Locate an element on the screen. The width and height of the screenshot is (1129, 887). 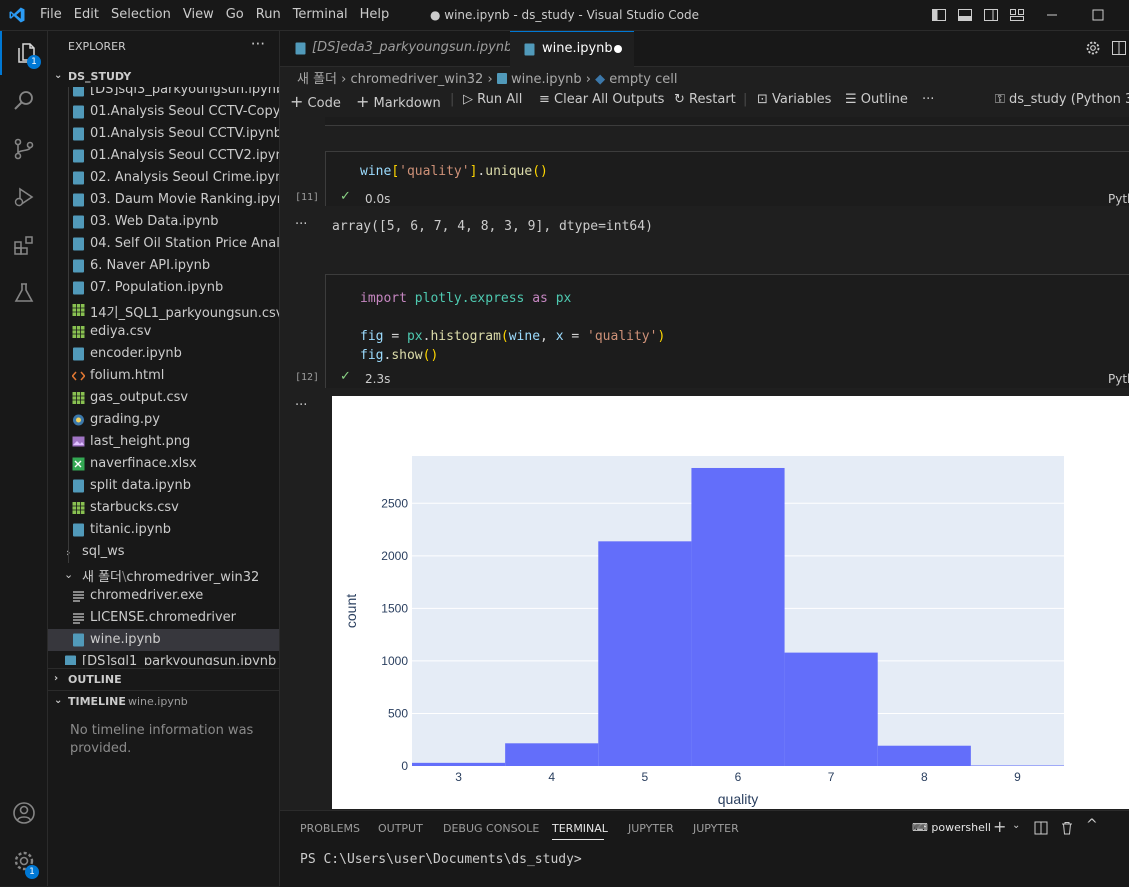
panel-tab-output: OUTPUT is located at coordinates (400, 828).